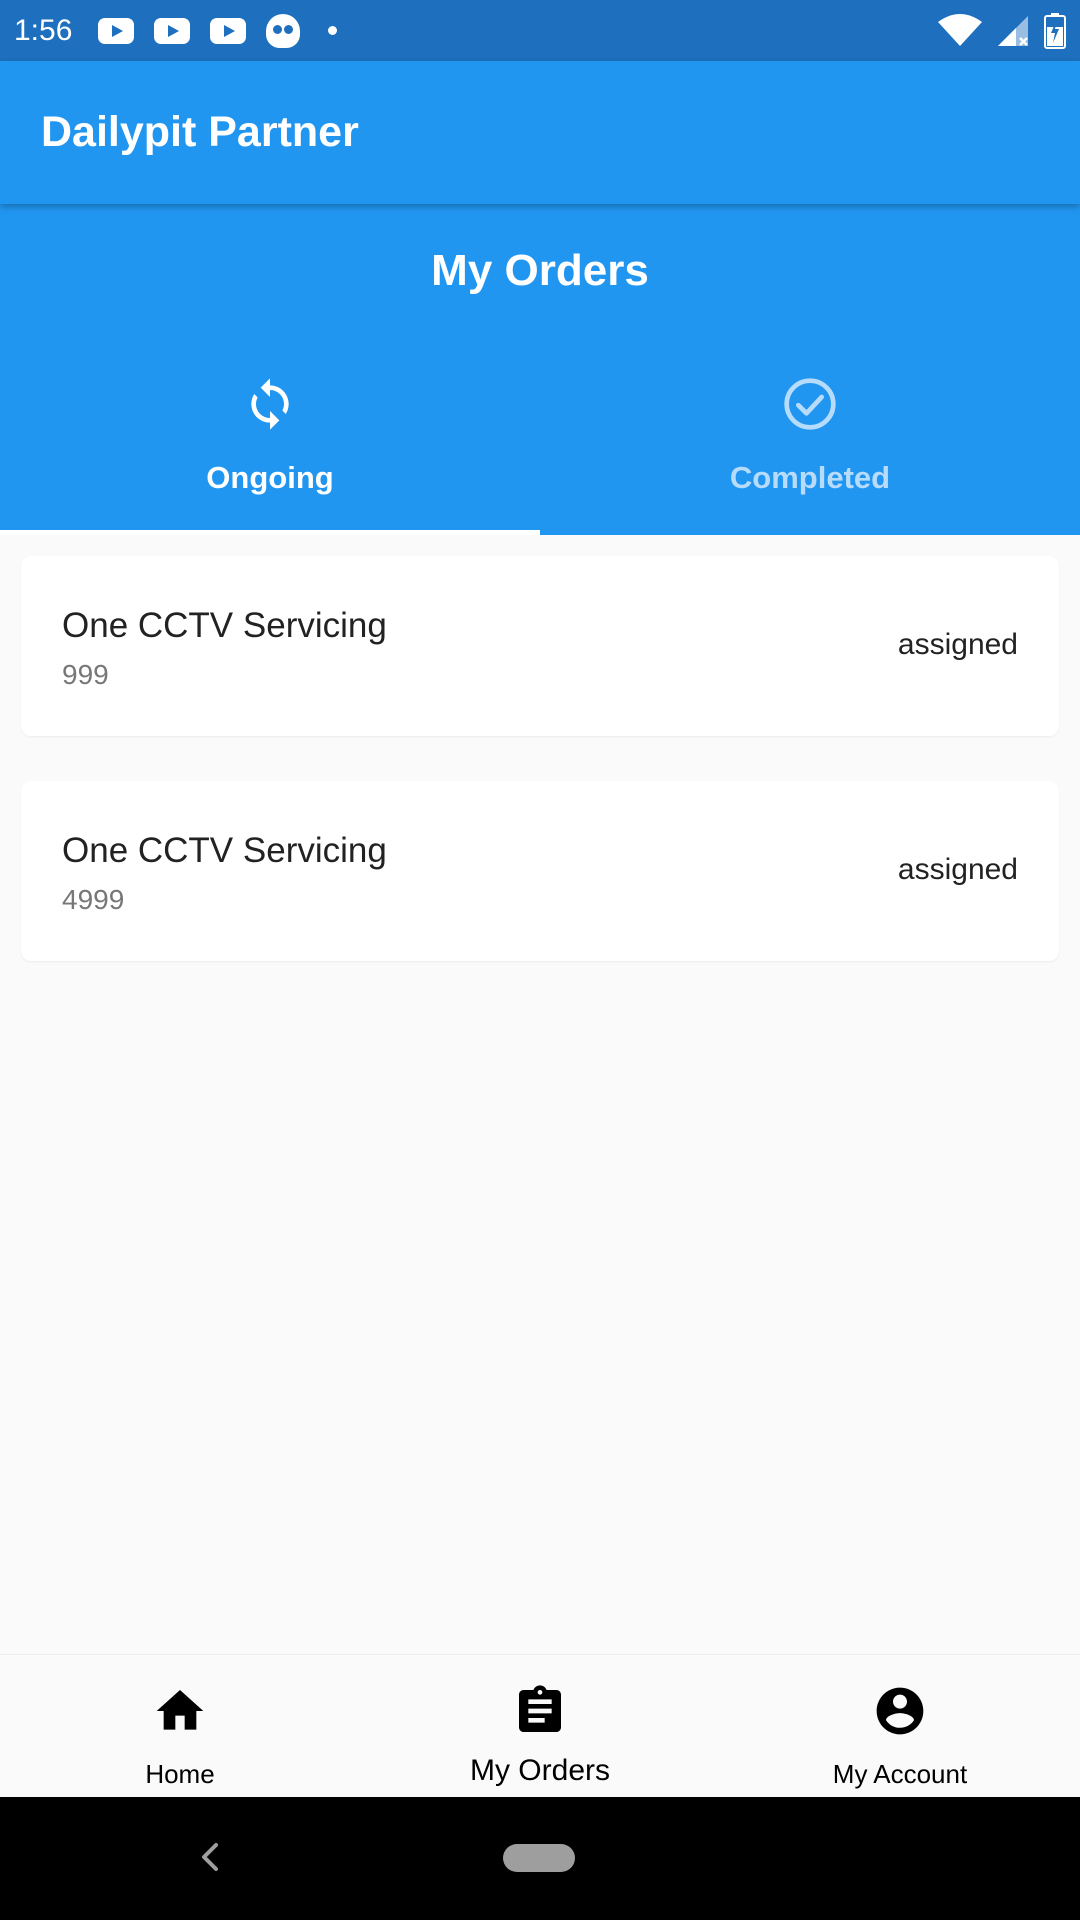 This screenshot has width=1080, height=1920. I want to click on home-pill-button, so click(539, 1858).